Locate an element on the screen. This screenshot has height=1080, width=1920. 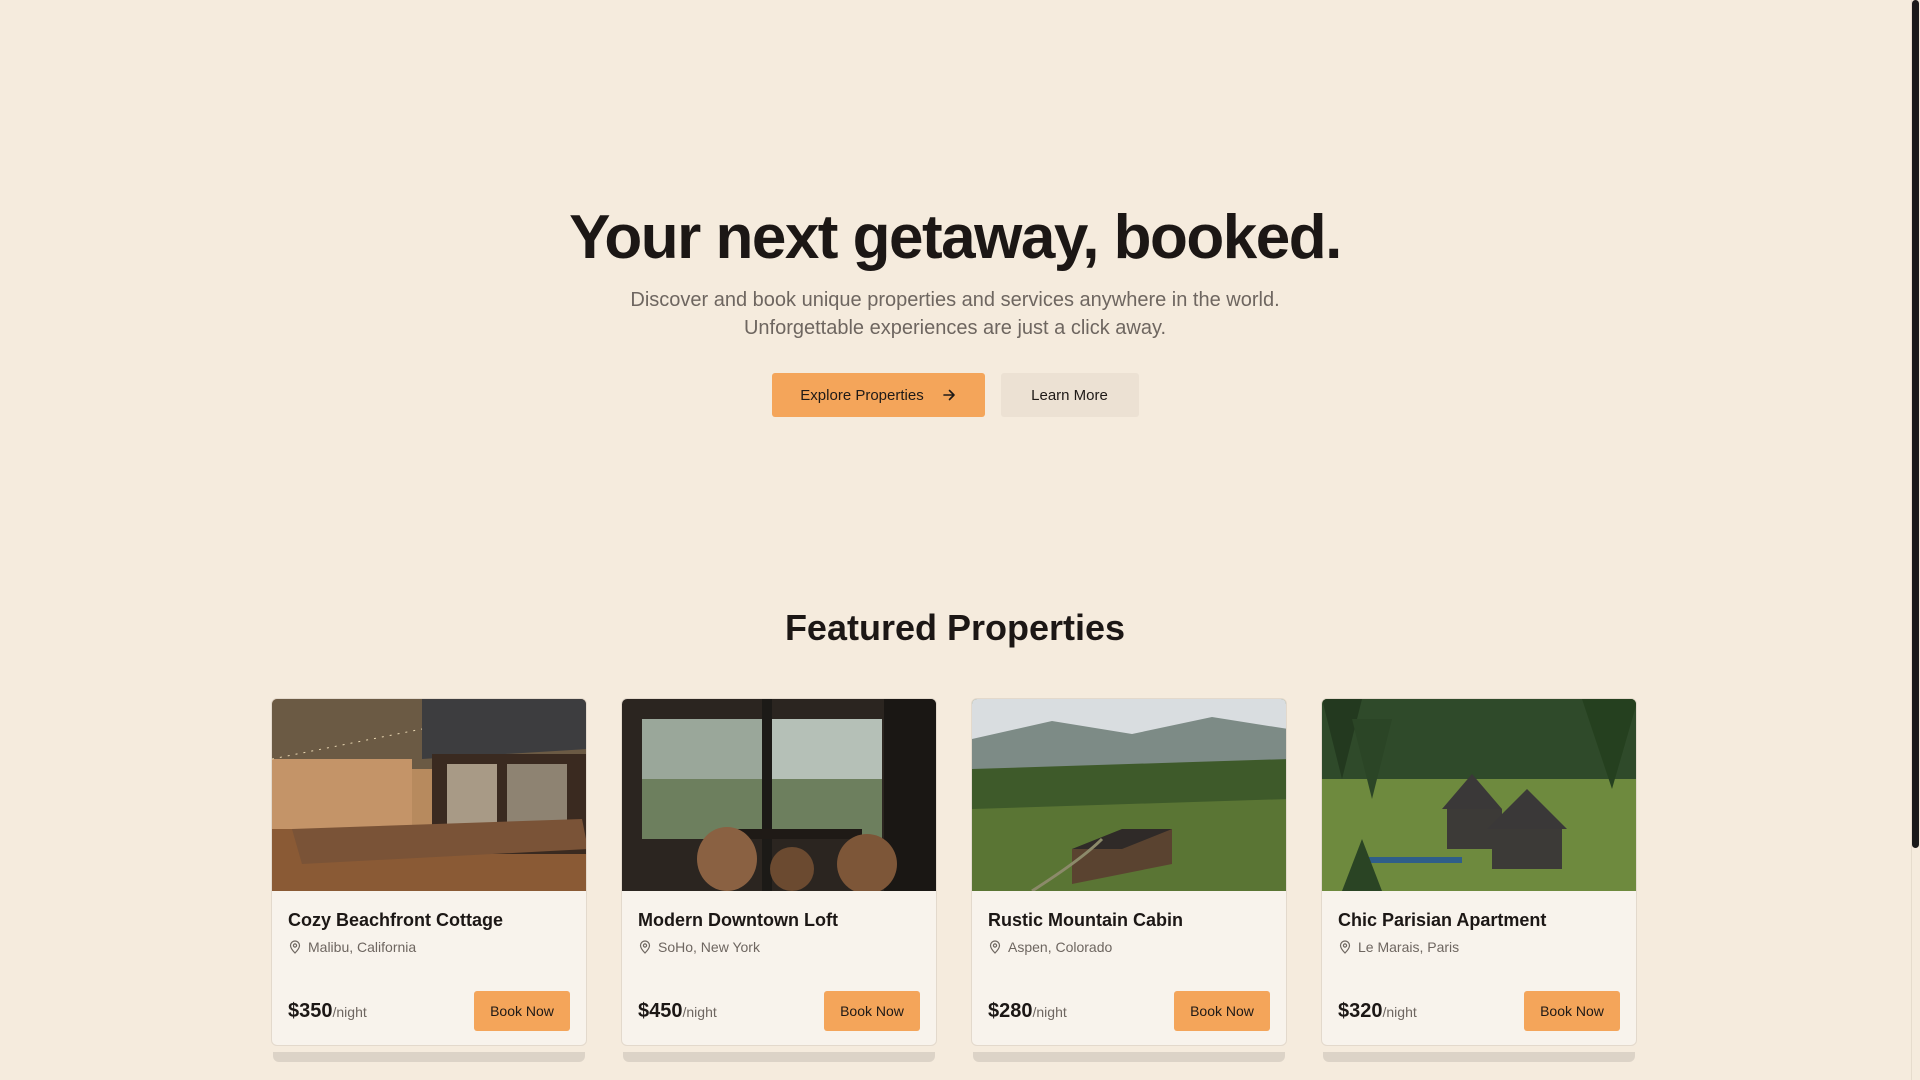
property-image-mountain-cabin is located at coordinates (1129, 795).